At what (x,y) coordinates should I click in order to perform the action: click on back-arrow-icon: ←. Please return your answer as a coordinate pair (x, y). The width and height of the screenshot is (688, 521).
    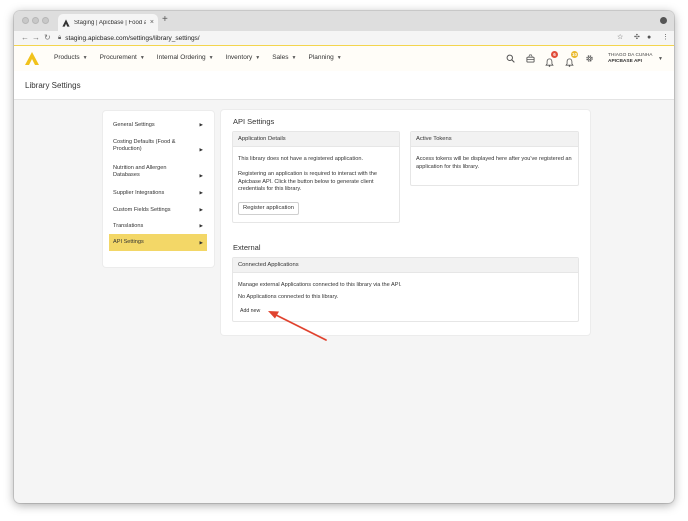
    Looking at the image, I should click on (25, 38).